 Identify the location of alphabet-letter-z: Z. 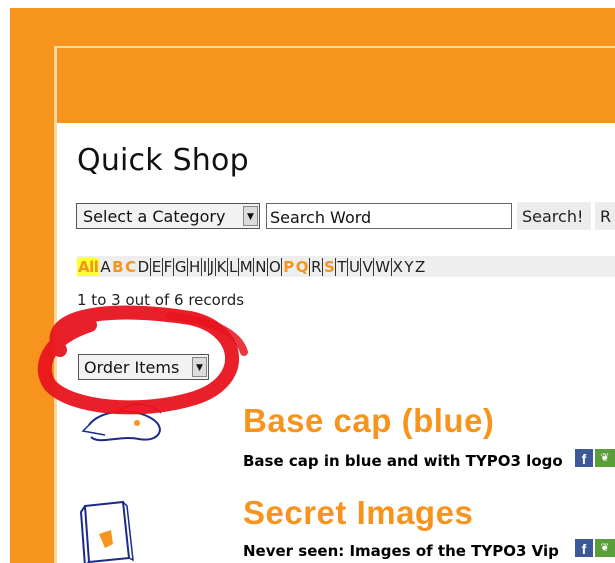
(420, 267).